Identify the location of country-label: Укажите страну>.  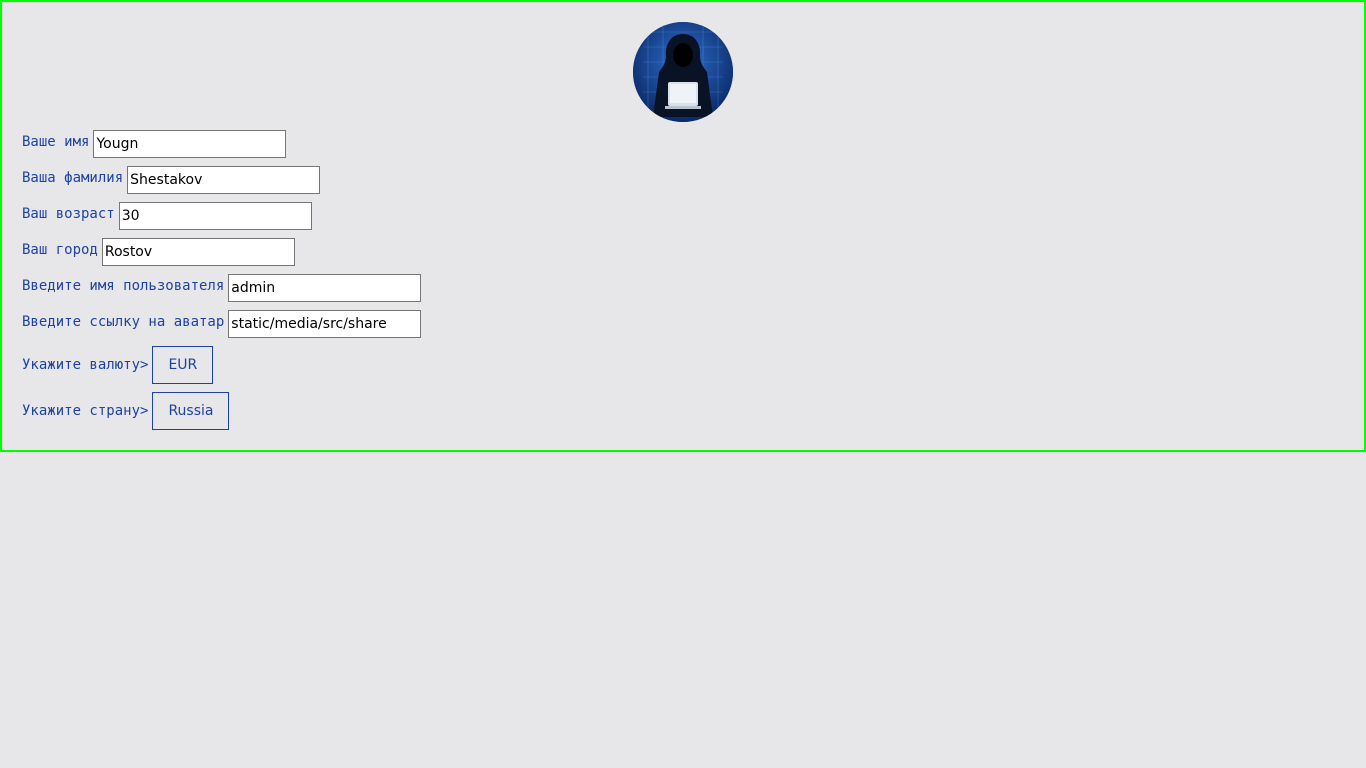
(85, 411).